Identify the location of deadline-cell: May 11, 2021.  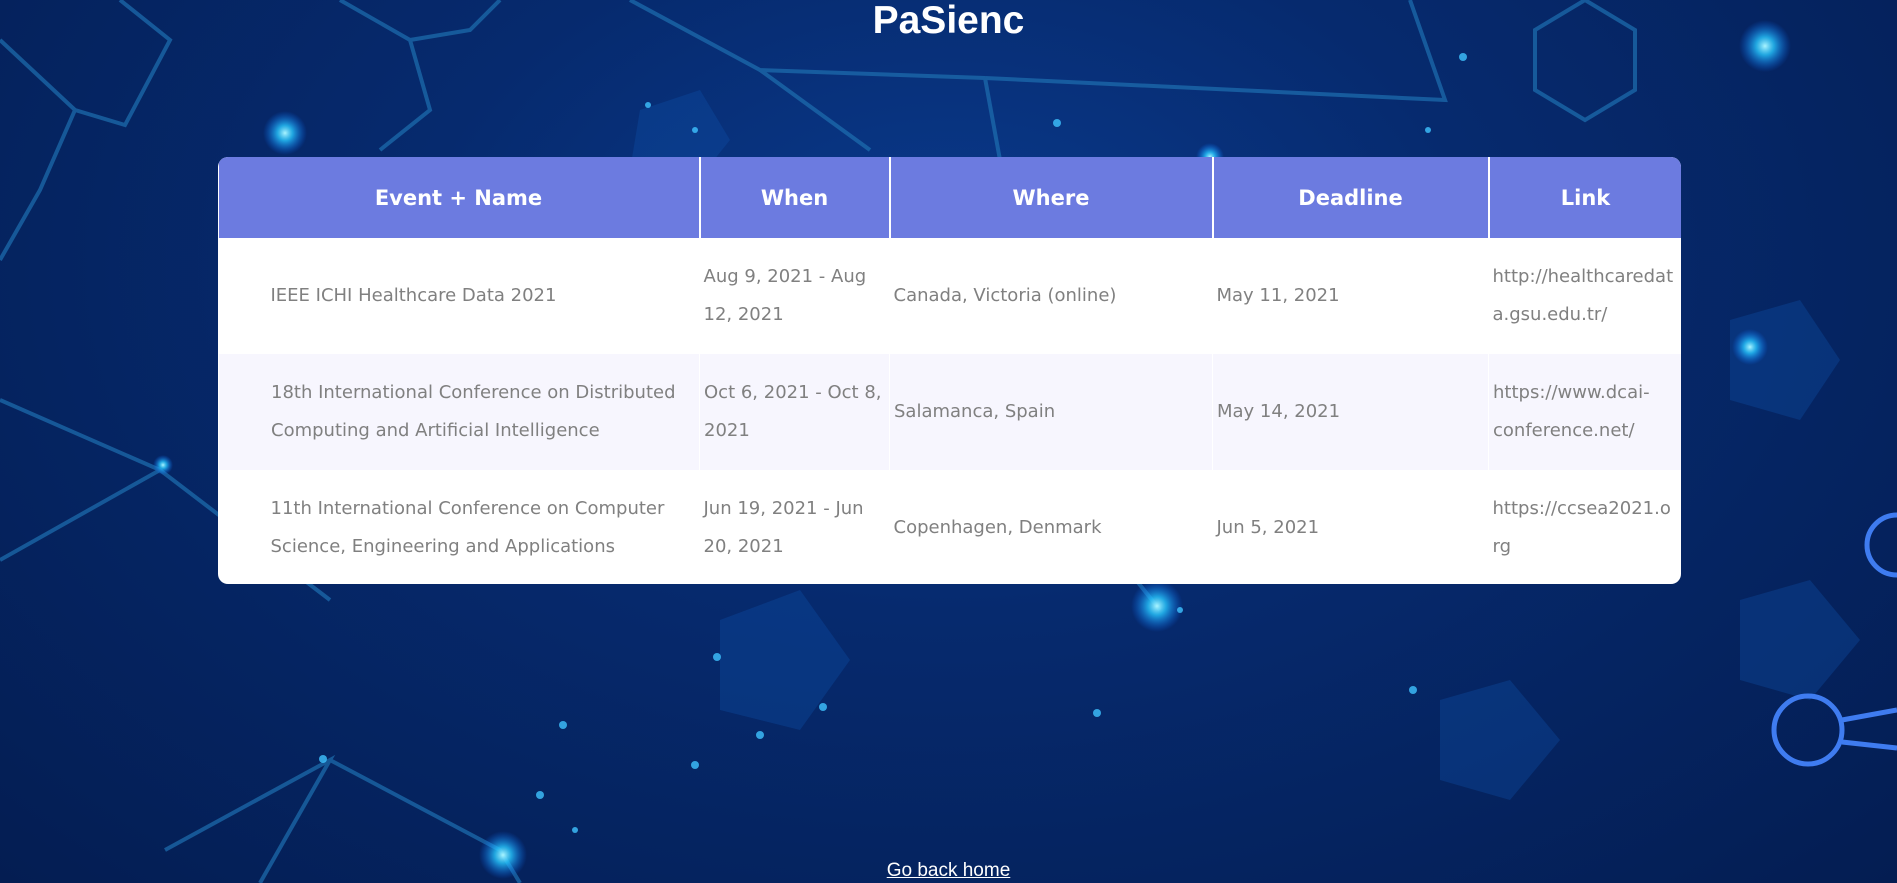
(1278, 295).